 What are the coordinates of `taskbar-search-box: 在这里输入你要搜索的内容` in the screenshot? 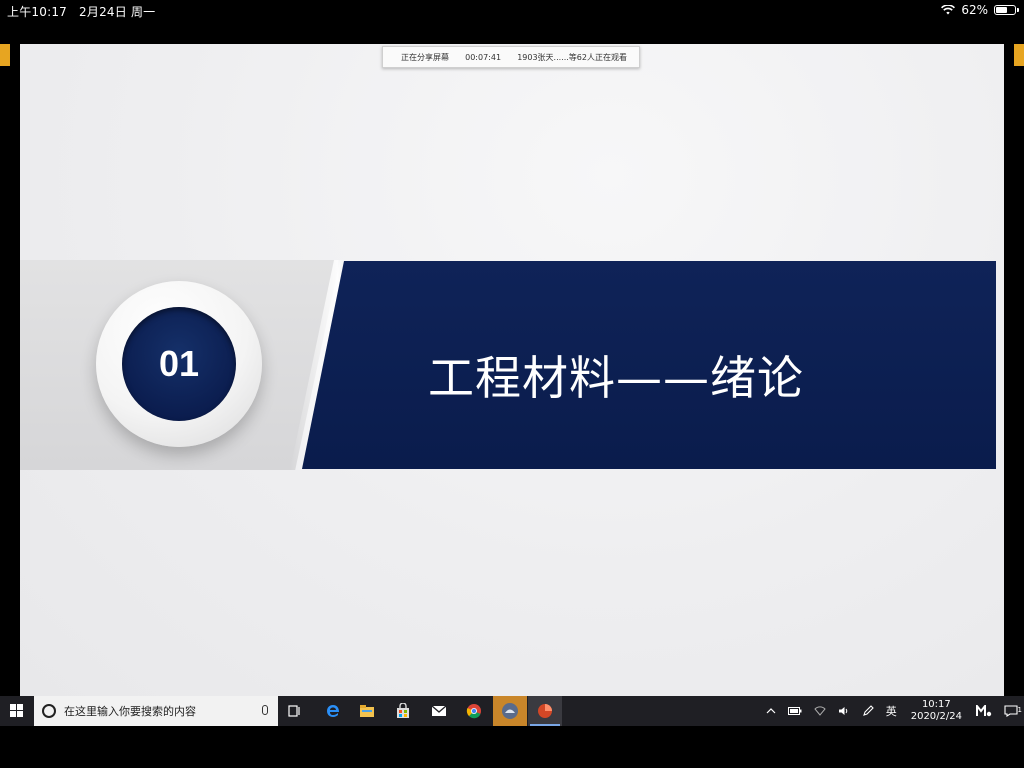 It's located at (156, 711).